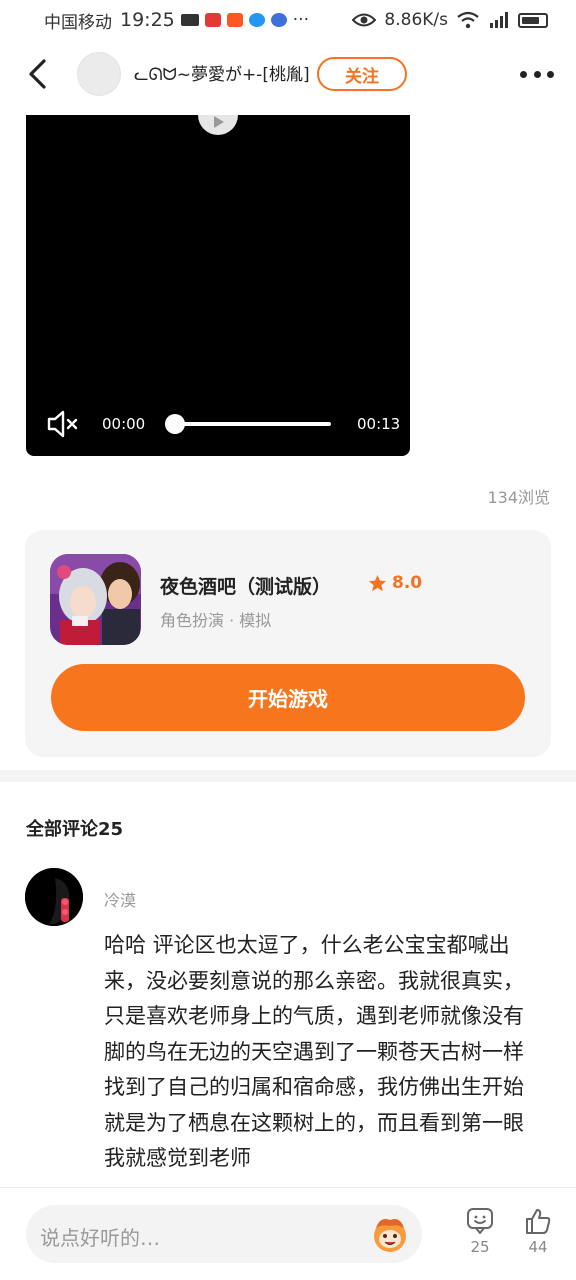 Image resolution: width=576 pixels, height=1280 pixels. I want to click on like-action: 44, so click(538, 1231).